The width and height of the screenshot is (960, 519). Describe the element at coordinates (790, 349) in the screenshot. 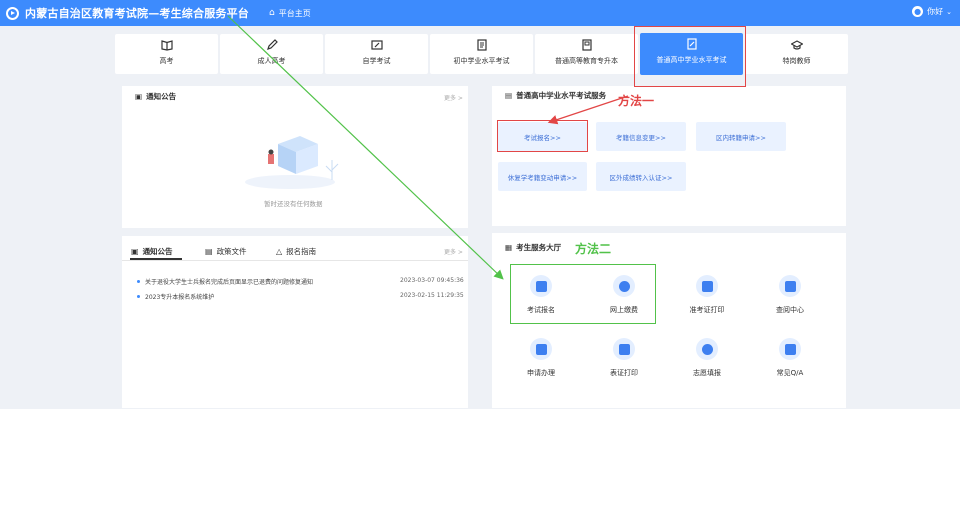

I see `book-qa-icon` at that location.